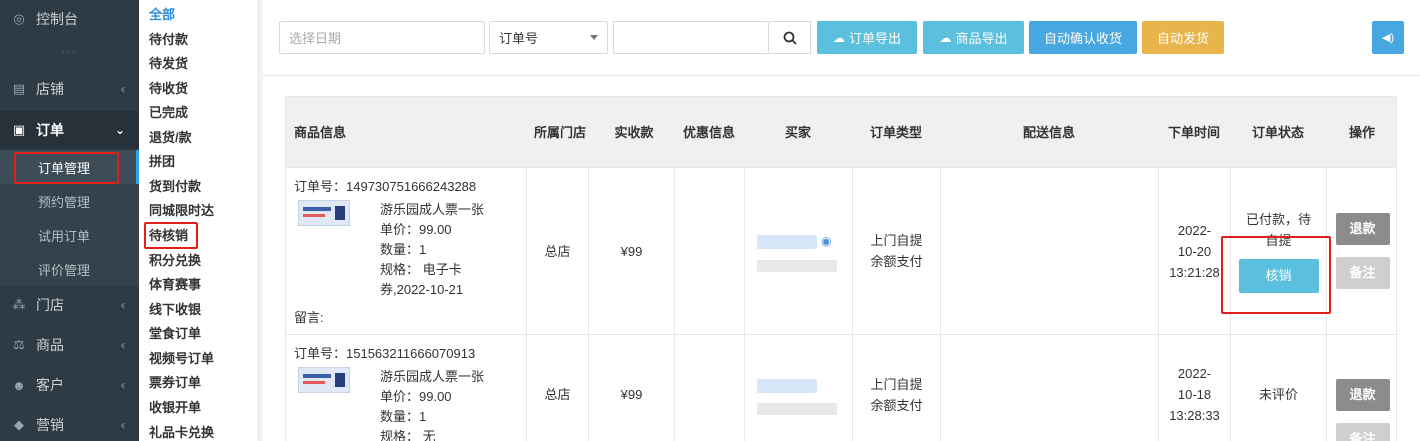 This screenshot has width=1420, height=441. Describe the element at coordinates (69, 130) in the screenshot. I see `sidebar-item-orders: ▣ 订单 ⌄` at that location.